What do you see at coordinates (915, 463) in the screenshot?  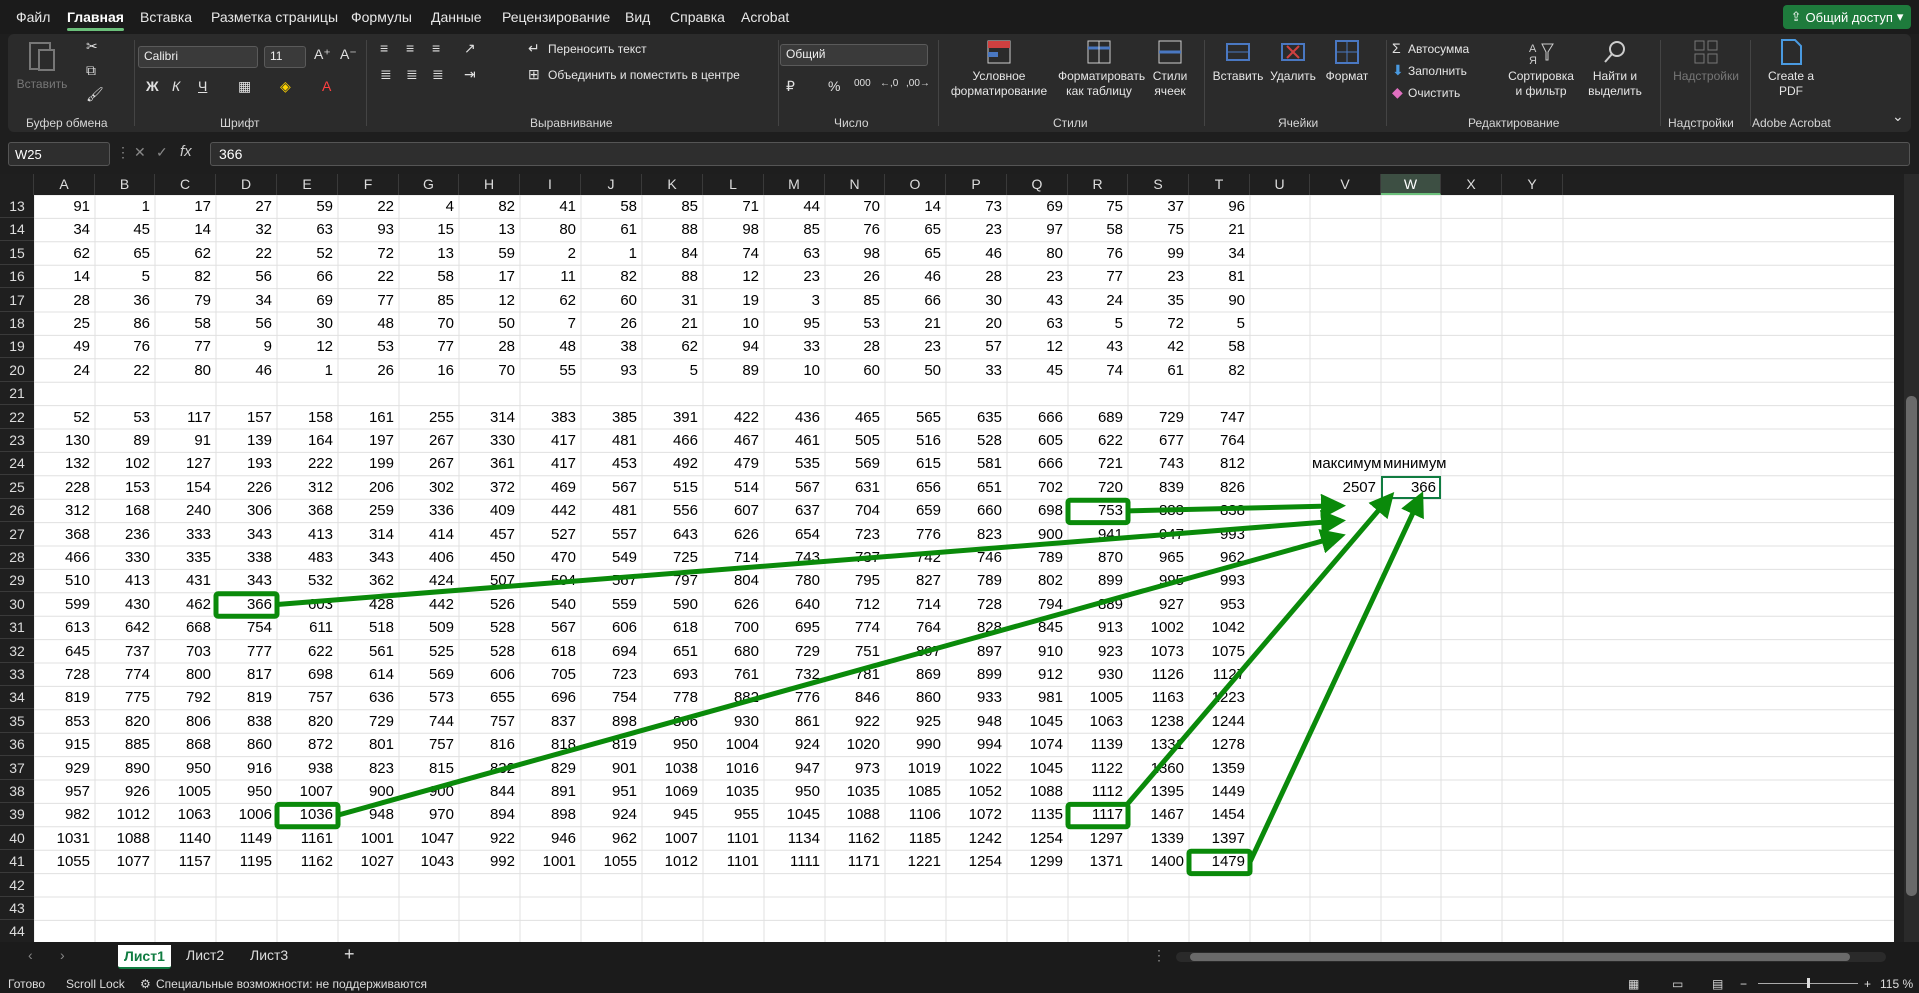 I see `cell-O24: 615` at bounding box center [915, 463].